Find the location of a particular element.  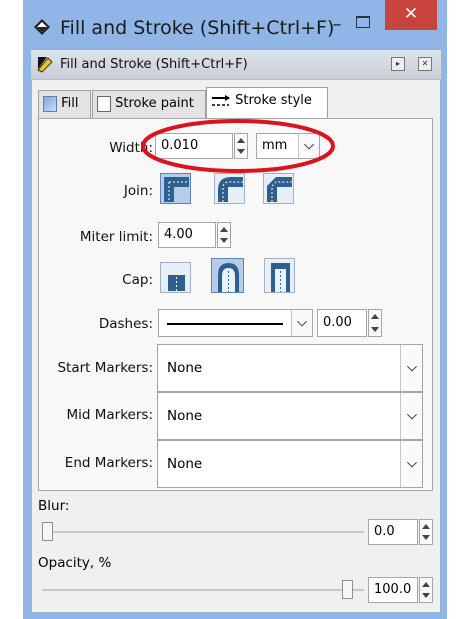

opacity-slider-thumb is located at coordinates (347, 589).